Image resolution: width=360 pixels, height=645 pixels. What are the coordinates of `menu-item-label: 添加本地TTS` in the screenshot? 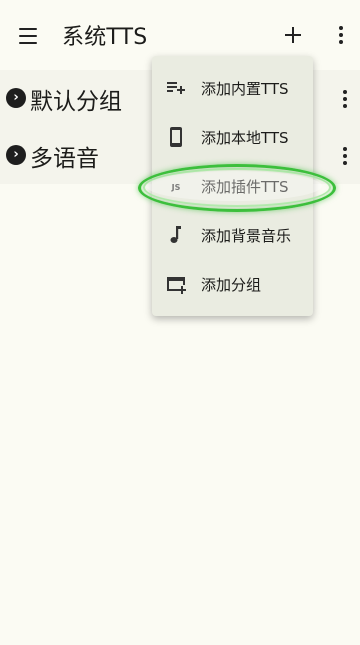 It's located at (245, 138).